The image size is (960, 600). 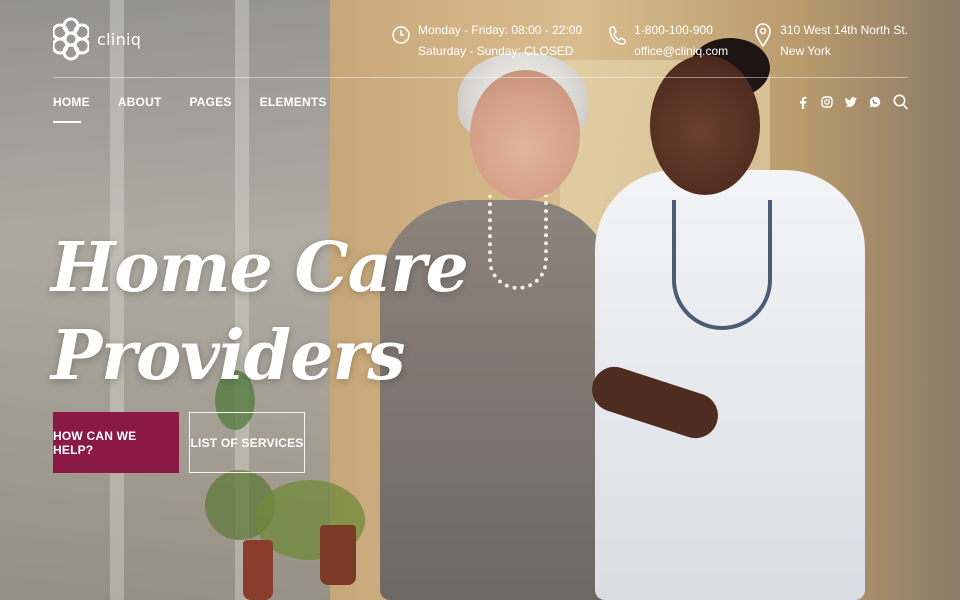 I want to click on logo-icon, so click(x=71, y=39).